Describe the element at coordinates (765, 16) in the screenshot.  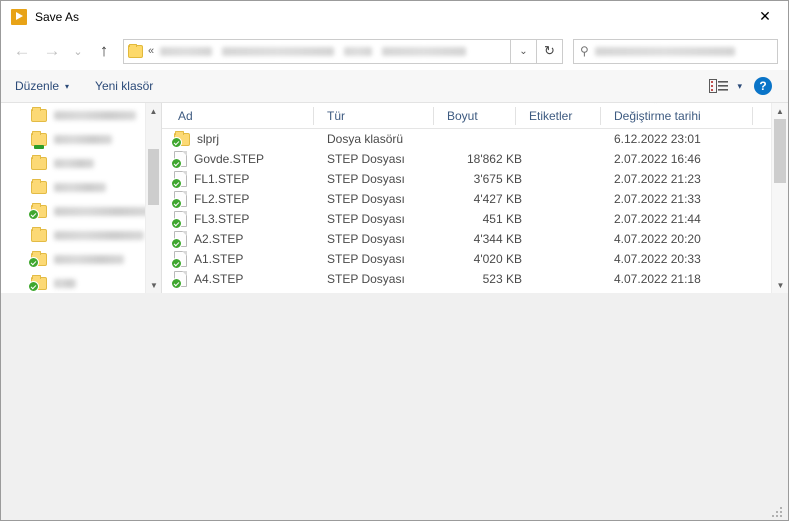
I see `close-icon: ✕` at that location.